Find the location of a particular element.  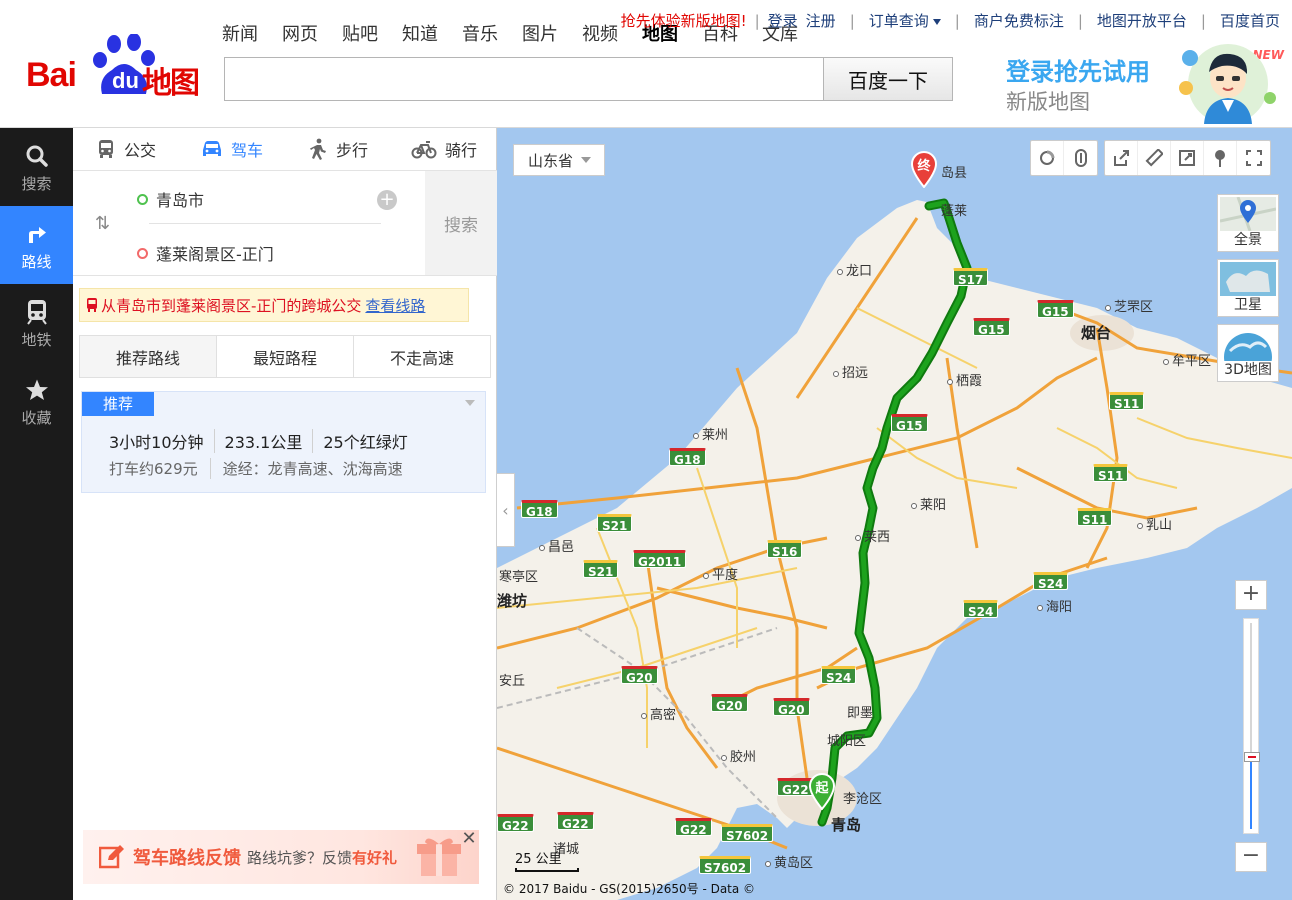

open-platform-link: 地图开放平台 is located at coordinates (1142, 20).